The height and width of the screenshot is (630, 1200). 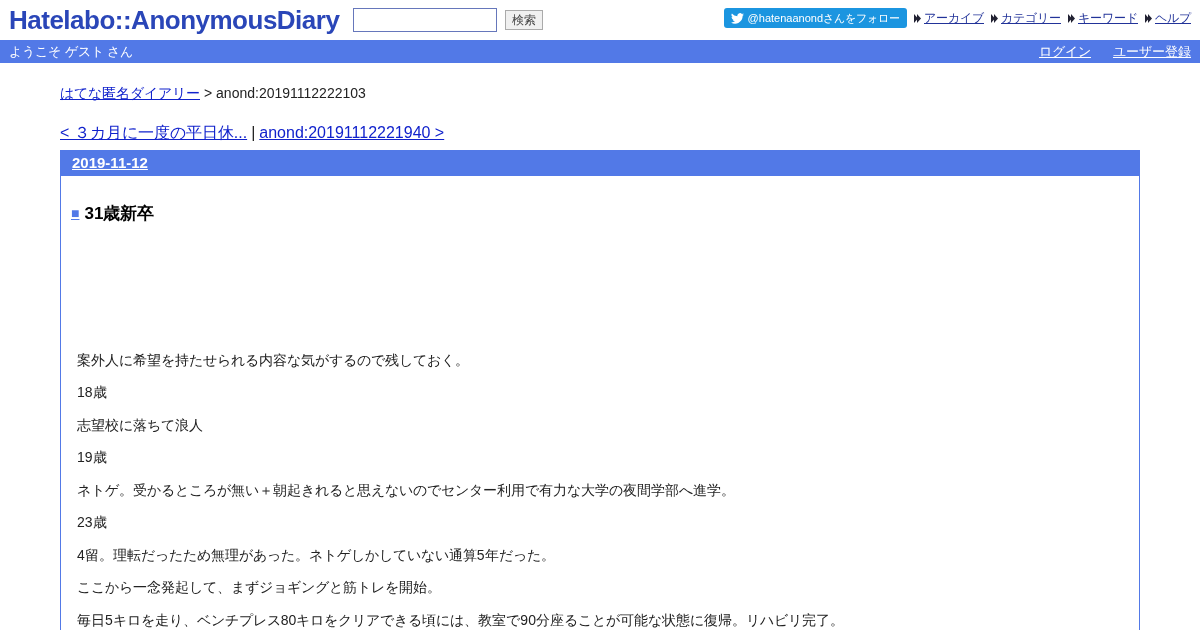 What do you see at coordinates (285, 93) in the screenshot?
I see `breadcrumb-current: > anond:20191112222103` at bounding box center [285, 93].